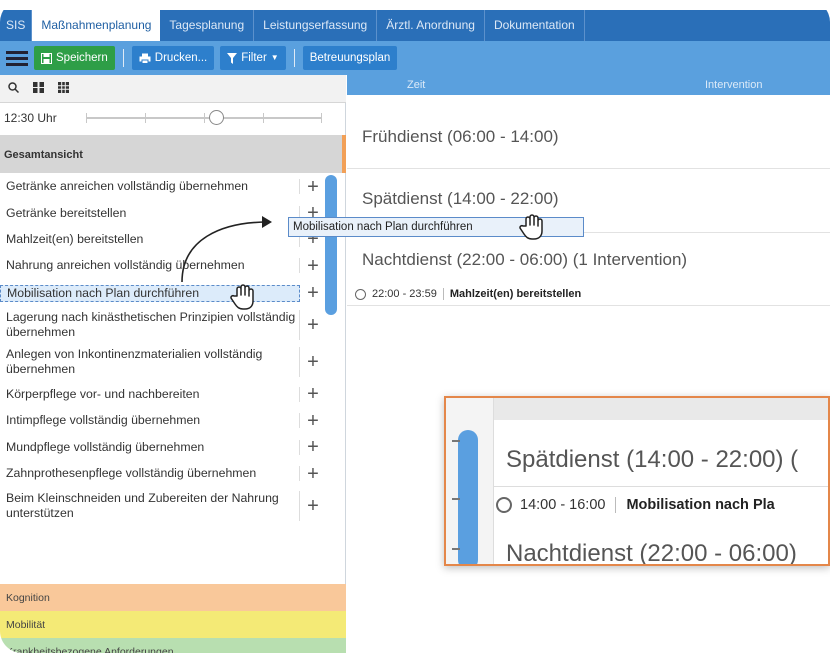 The width and height of the screenshot is (830, 653). What do you see at coordinates (431, 25) in the screenshot?
I see `tab-aerztl-anordnung: Ärztl. Anordnung` at bounding box center [431, 25].